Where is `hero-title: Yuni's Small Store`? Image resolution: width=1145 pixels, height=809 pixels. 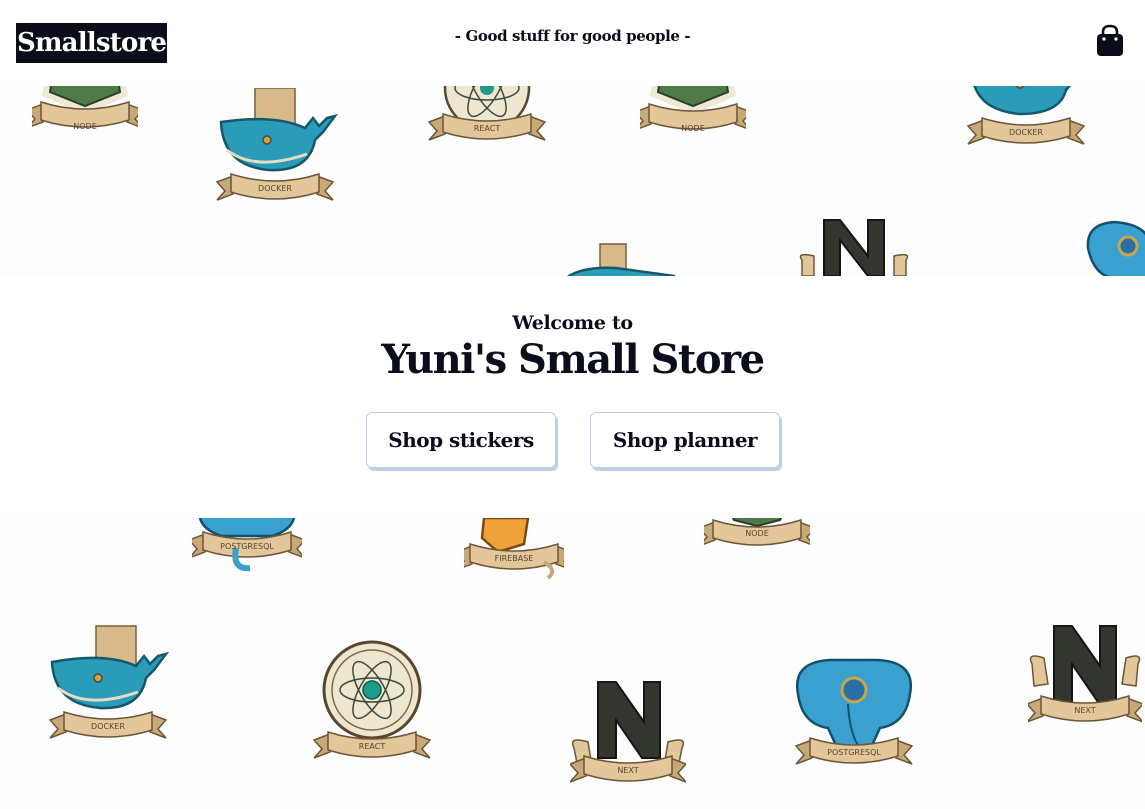
hero-title: Yuni's Small Store is located at coordinates (573, 359).